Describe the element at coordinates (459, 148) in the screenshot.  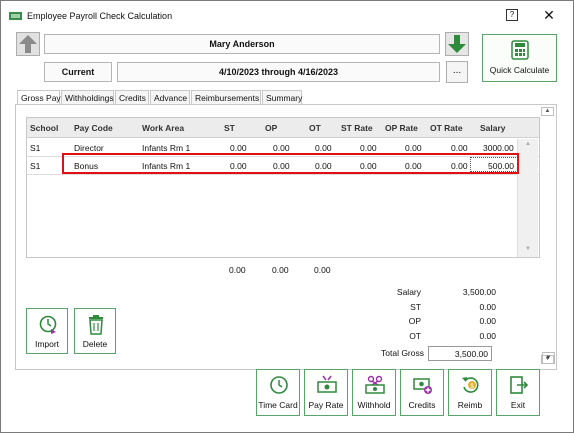
I see `cell-ot-rate: 0.00` at that location.